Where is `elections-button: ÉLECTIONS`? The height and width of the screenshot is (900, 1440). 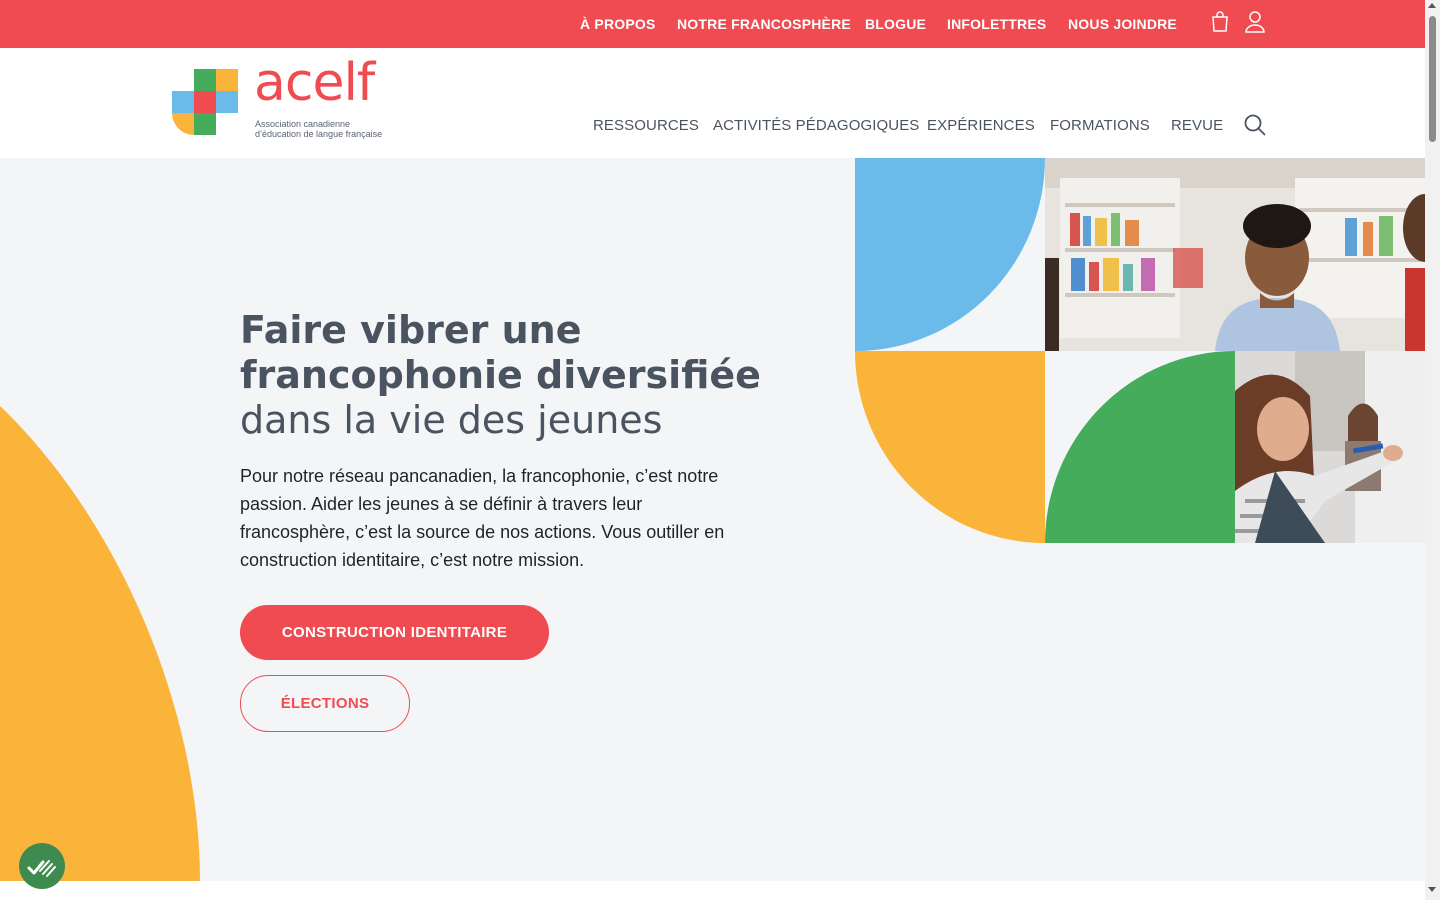
elections-button: ÉLECTIONS is located at coordinates (325, 703).